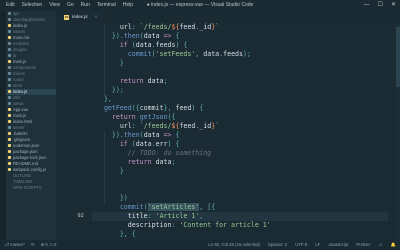  What do you see at coordinates (19, 73) in the screenshot?
I see `sidebar-item-label: mixins` at bounding box center [19, 73].